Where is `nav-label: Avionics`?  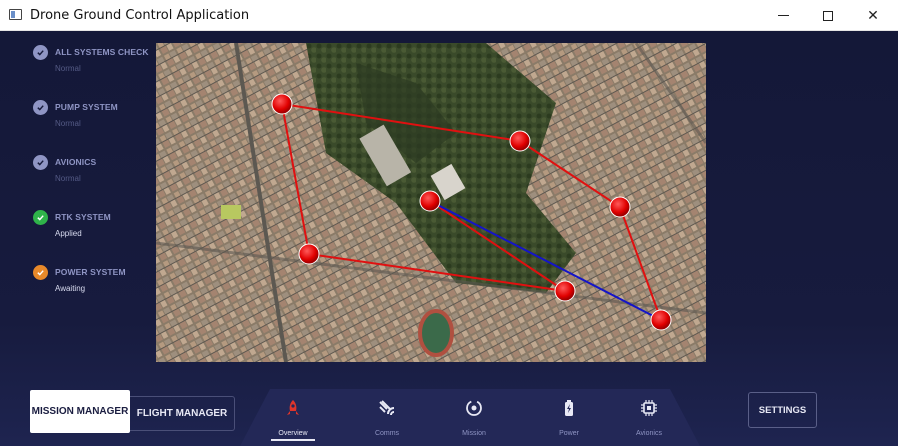
nav-label: Avionics is located at coordinates (649, 433).